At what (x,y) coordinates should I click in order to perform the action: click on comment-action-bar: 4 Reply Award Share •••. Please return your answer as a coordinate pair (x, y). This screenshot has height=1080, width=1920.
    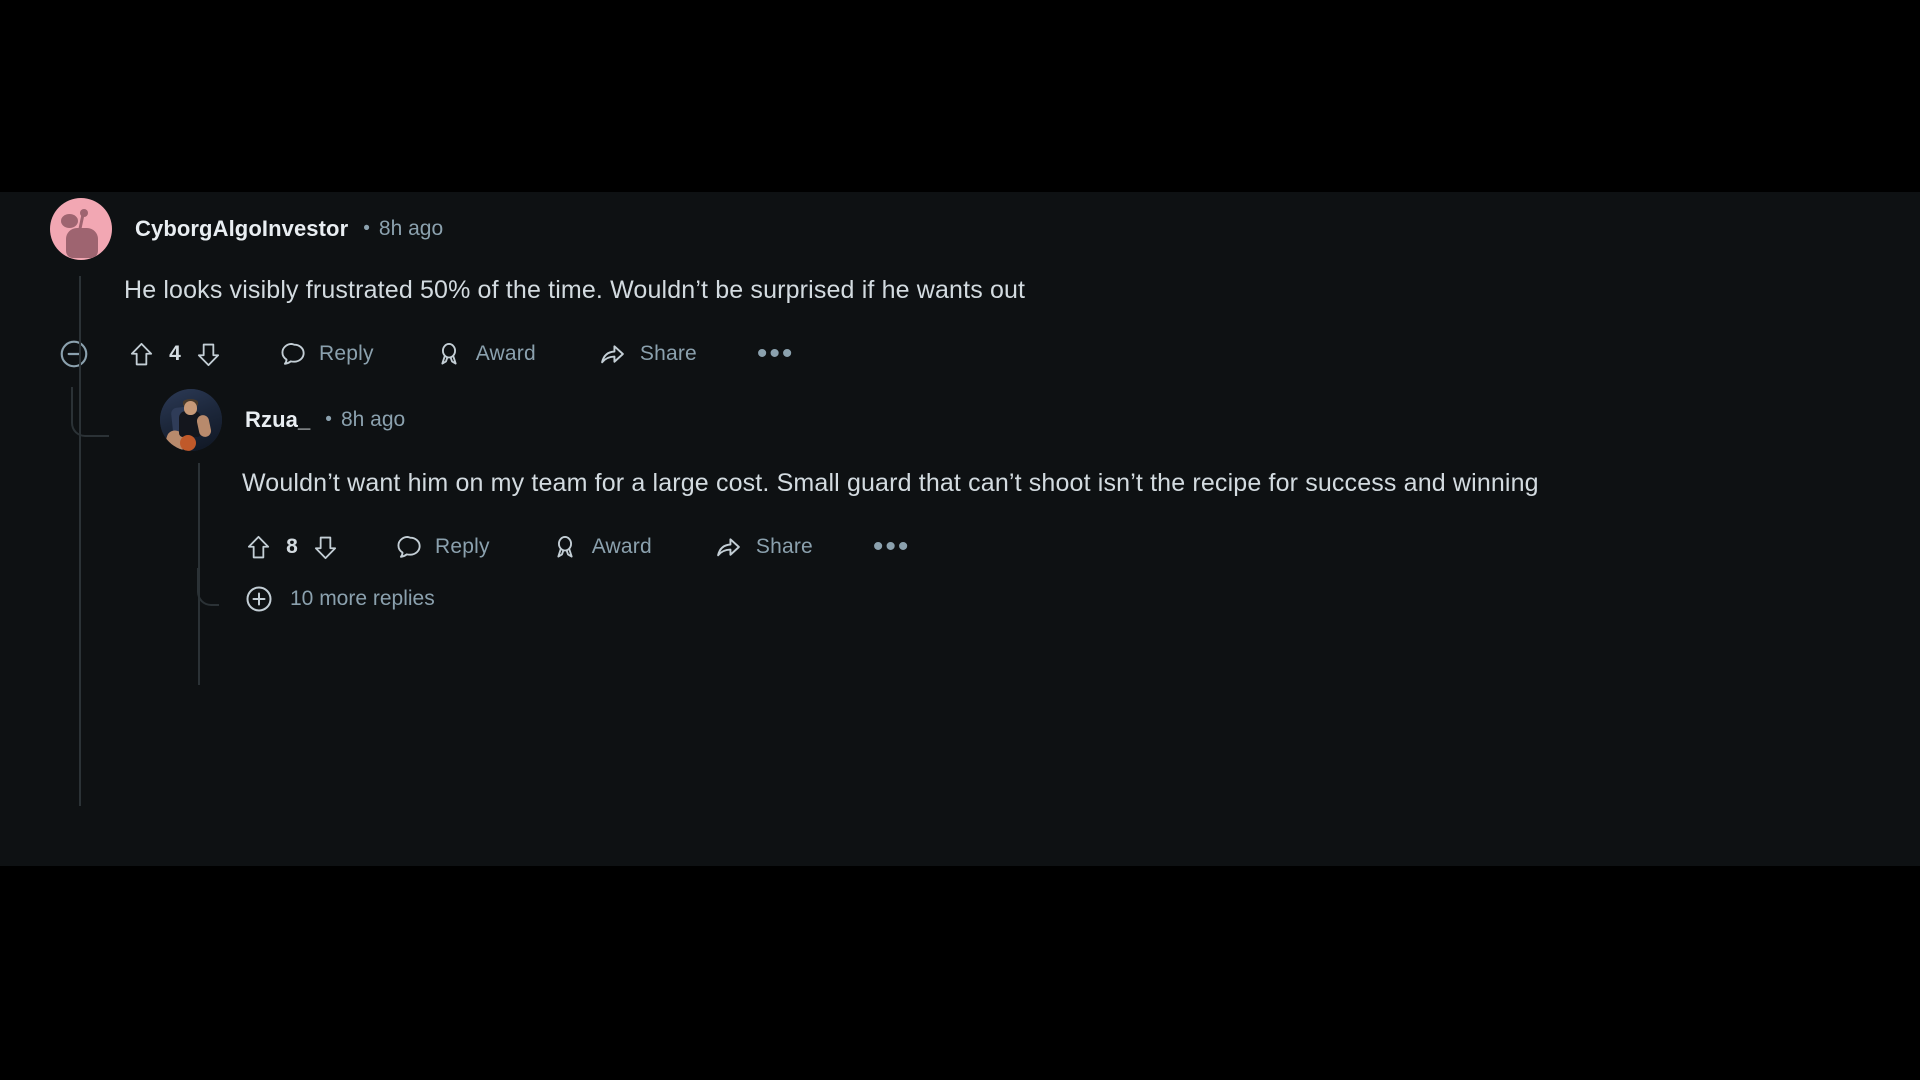
    Looking at the image, I should click on (989, 354).